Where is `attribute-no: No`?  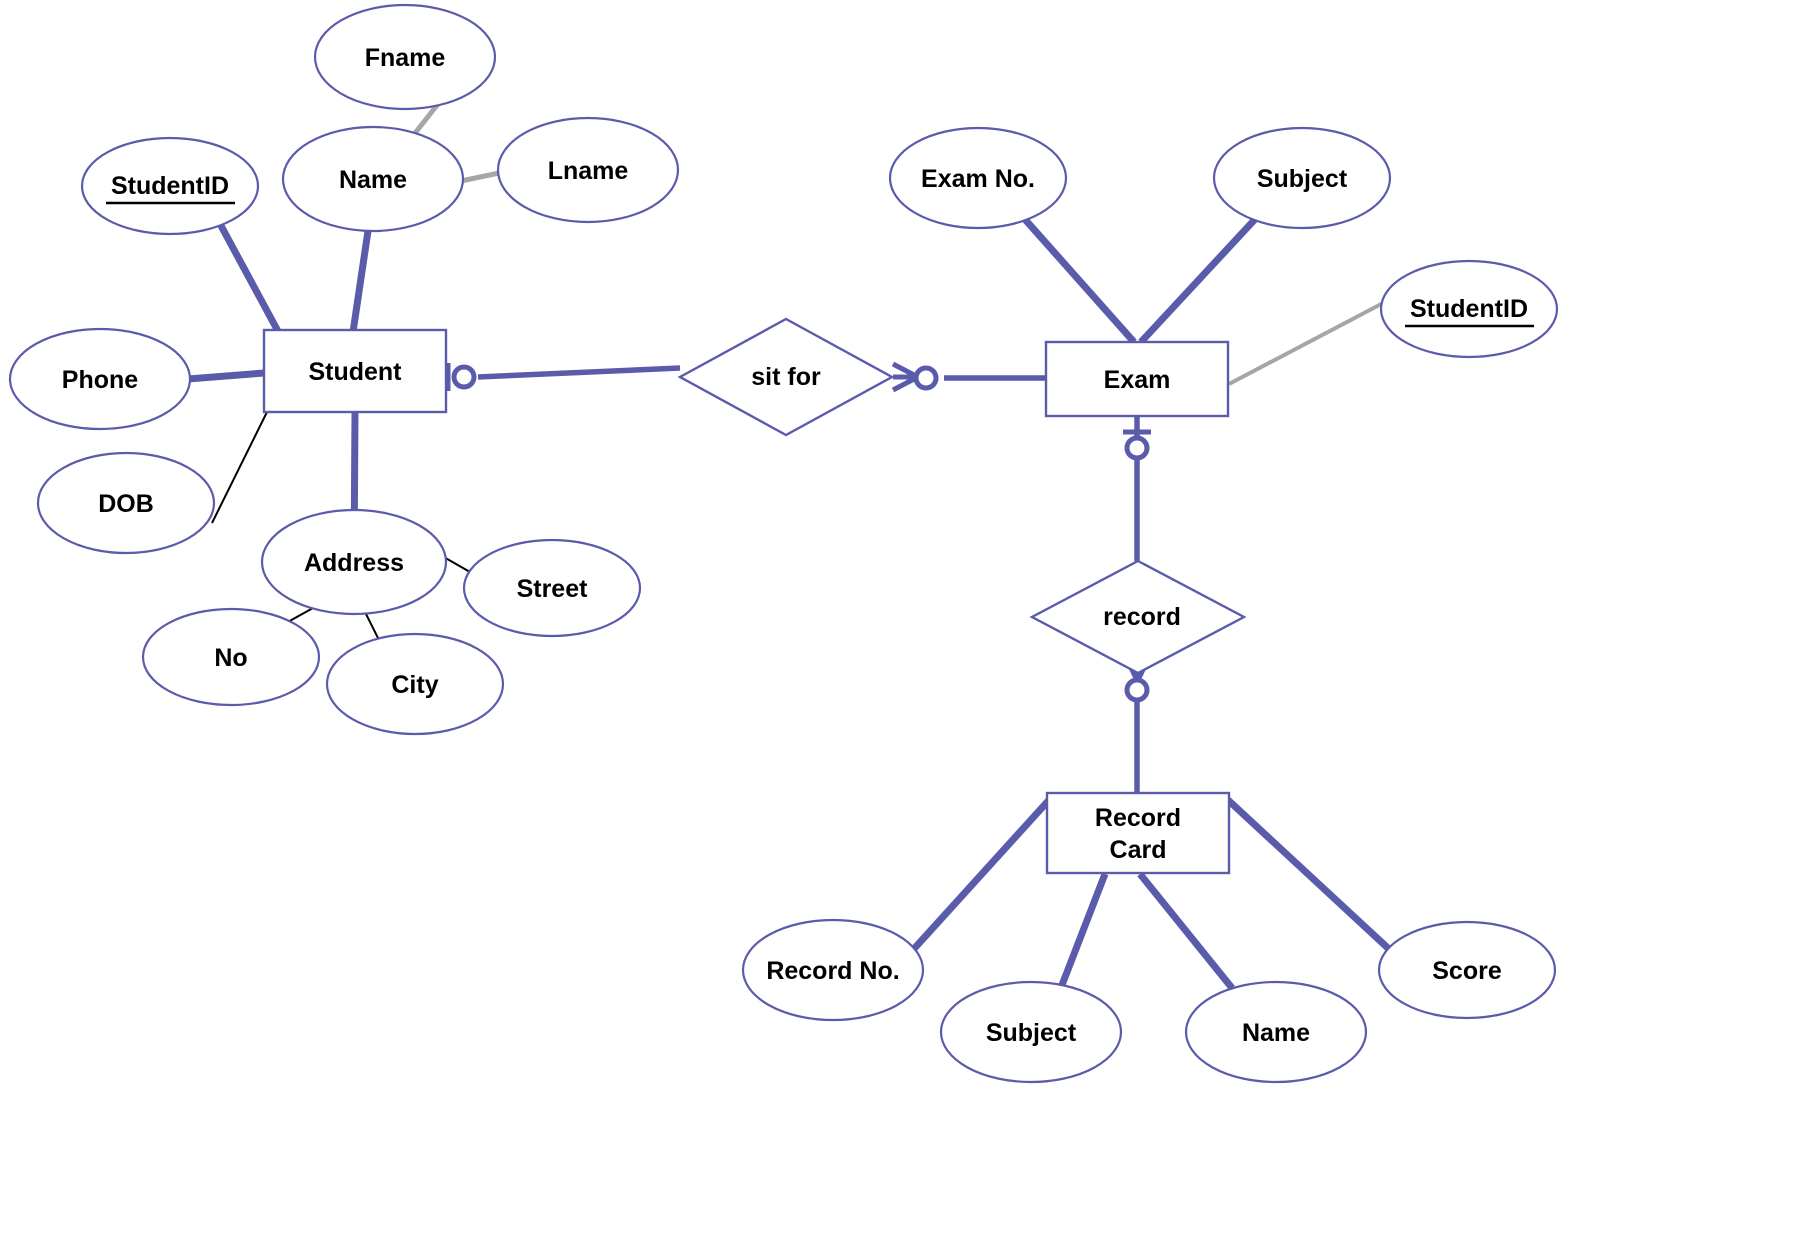
attribute-no: No is located at coordinates (231, 657).